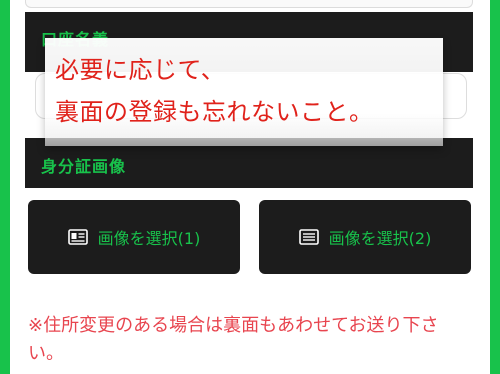 This screenshot has height=374, width=500. I want to click on id-card-icon, so click(77, 237).